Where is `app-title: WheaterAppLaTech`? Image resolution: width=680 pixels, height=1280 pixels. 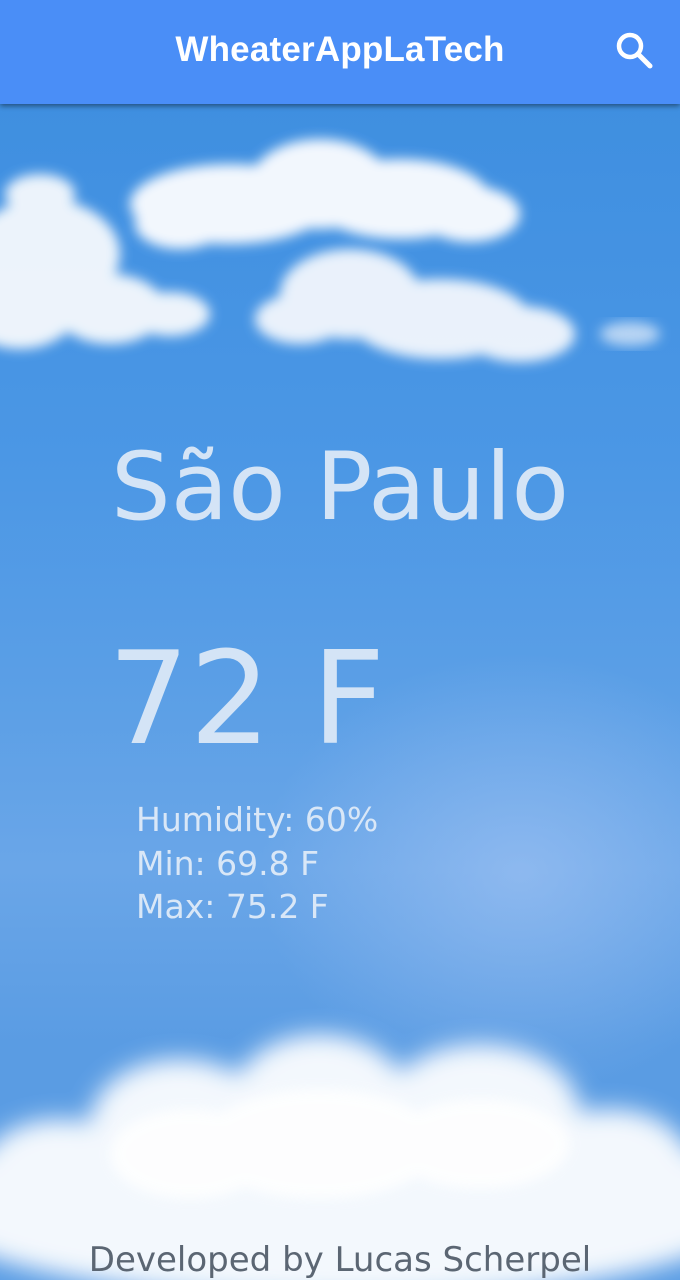 app-title: WheaterAppLaTech is located at coordinates (340, 49).